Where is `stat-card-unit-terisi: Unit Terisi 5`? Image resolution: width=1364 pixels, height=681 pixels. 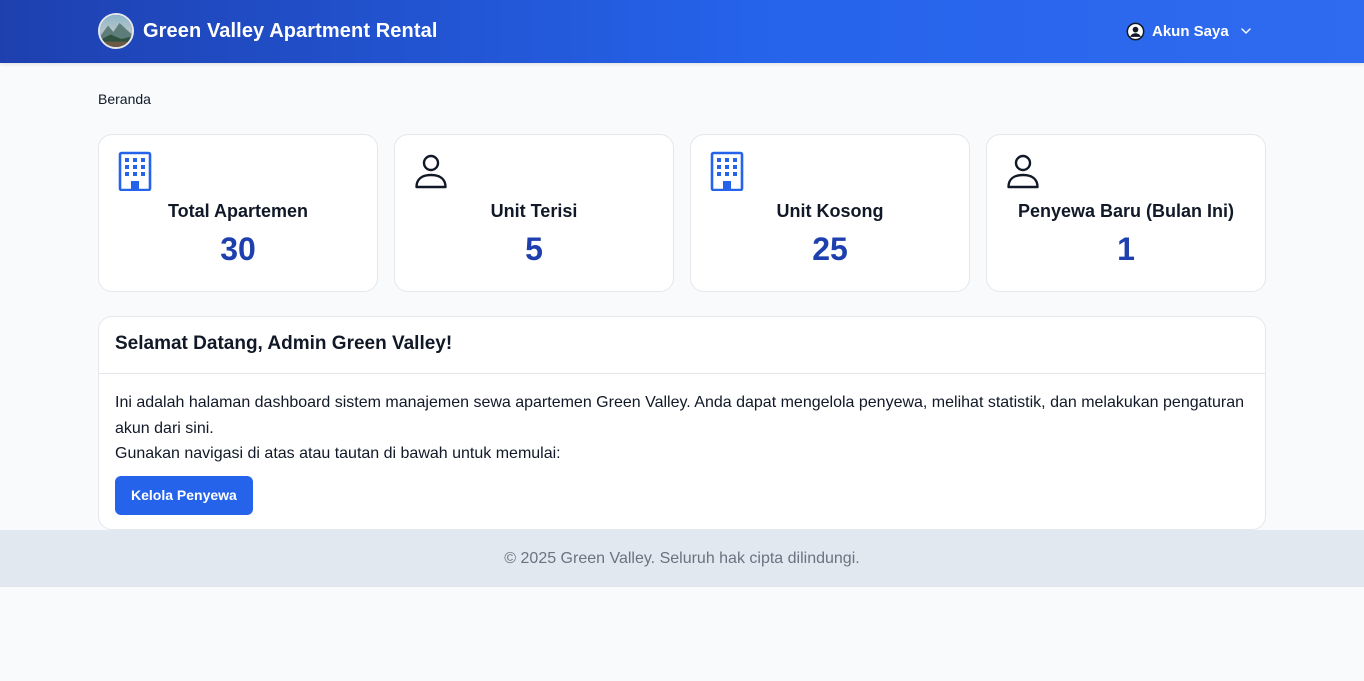 stat-card-unit-terisi: Unit Terisi 5 is located at coordinates (534, 213).